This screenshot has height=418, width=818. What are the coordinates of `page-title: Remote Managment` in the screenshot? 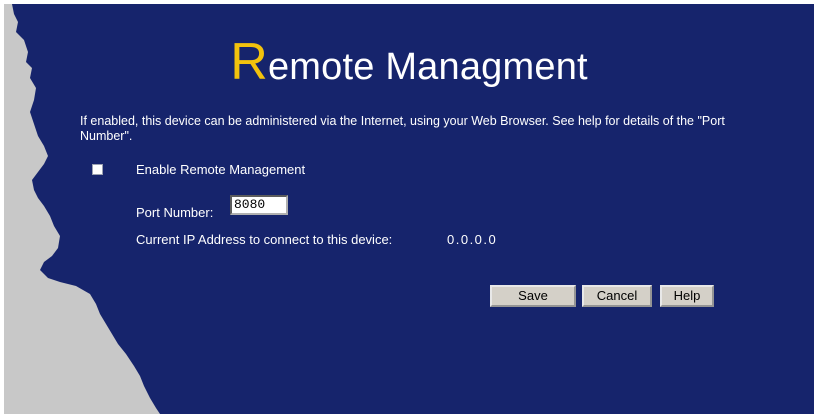 It's located at (409, 62).